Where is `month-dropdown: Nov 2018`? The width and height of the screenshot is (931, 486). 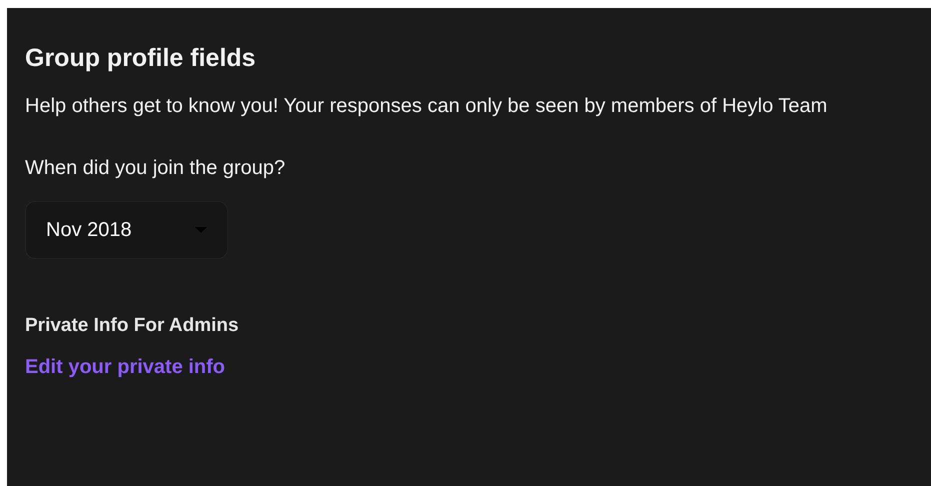
month-dropdown: Nov 2018 is located at coordinates (126, 230).